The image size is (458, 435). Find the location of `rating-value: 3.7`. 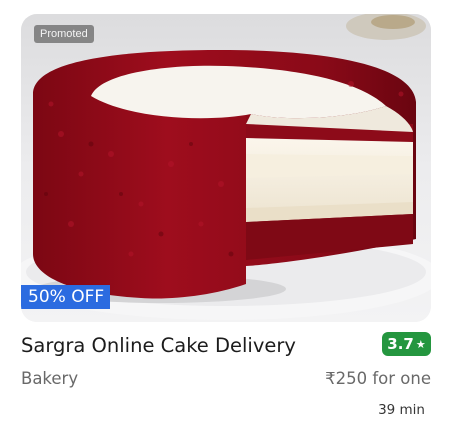

rating-value: 3.7 is located at coordinates (400, 344).